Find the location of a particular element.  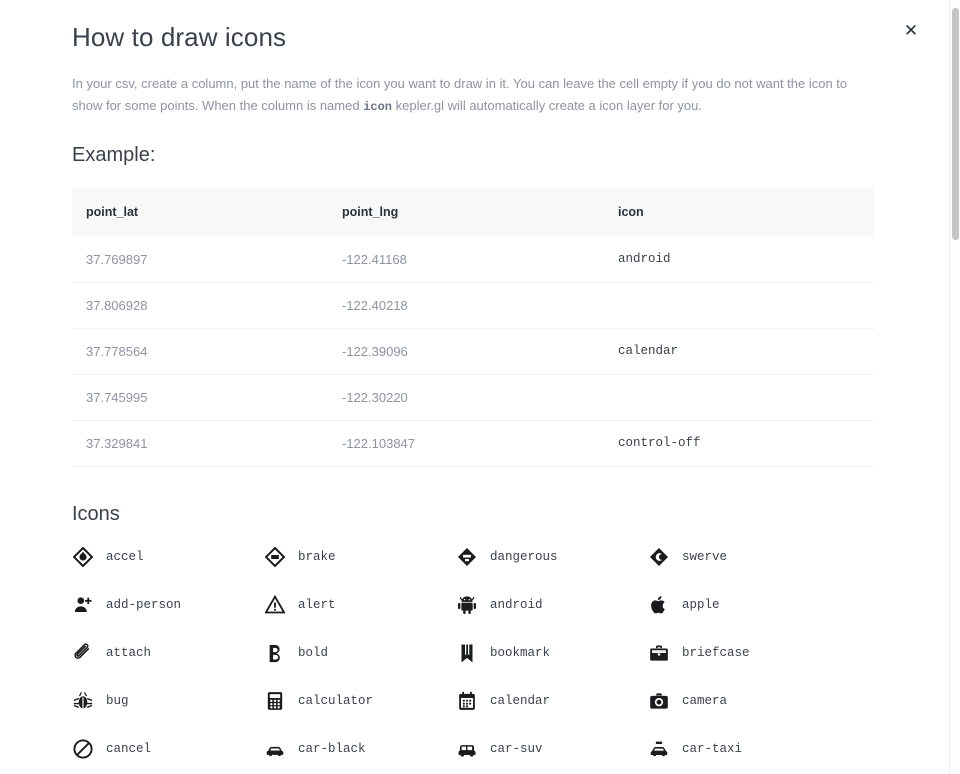

table-header-row: point_lat point_lng icon is located at coordinates (473, 211).